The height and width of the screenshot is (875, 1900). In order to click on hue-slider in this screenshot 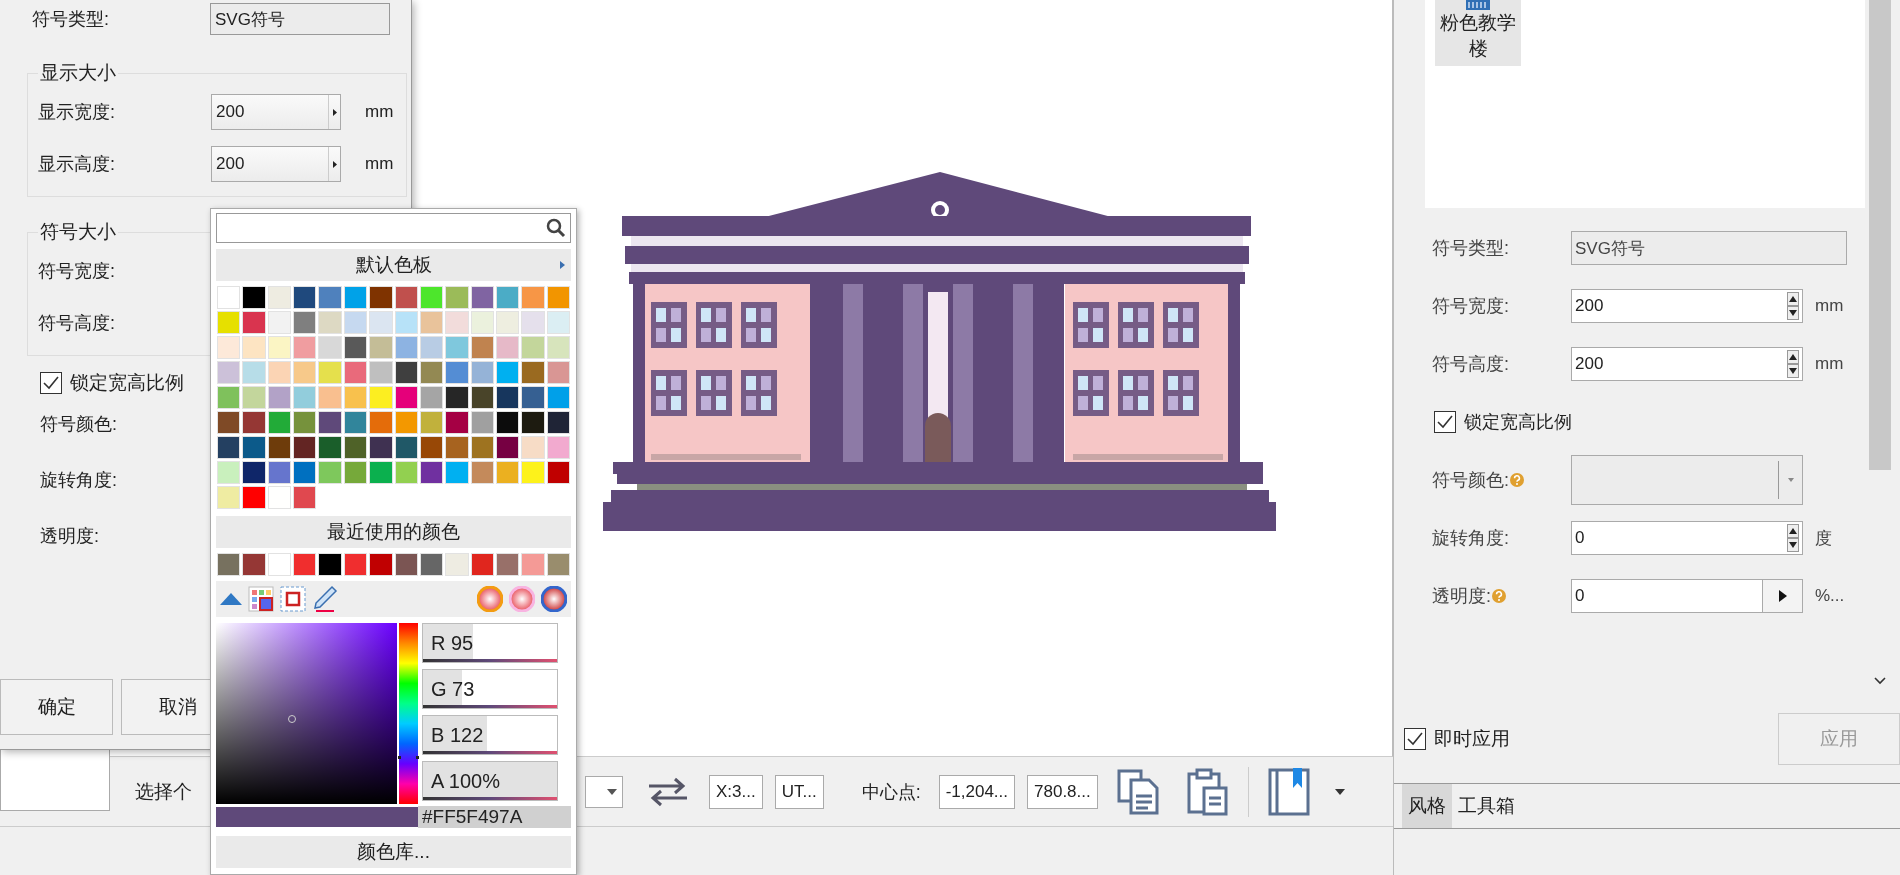, I will do `click(408, 713)`.